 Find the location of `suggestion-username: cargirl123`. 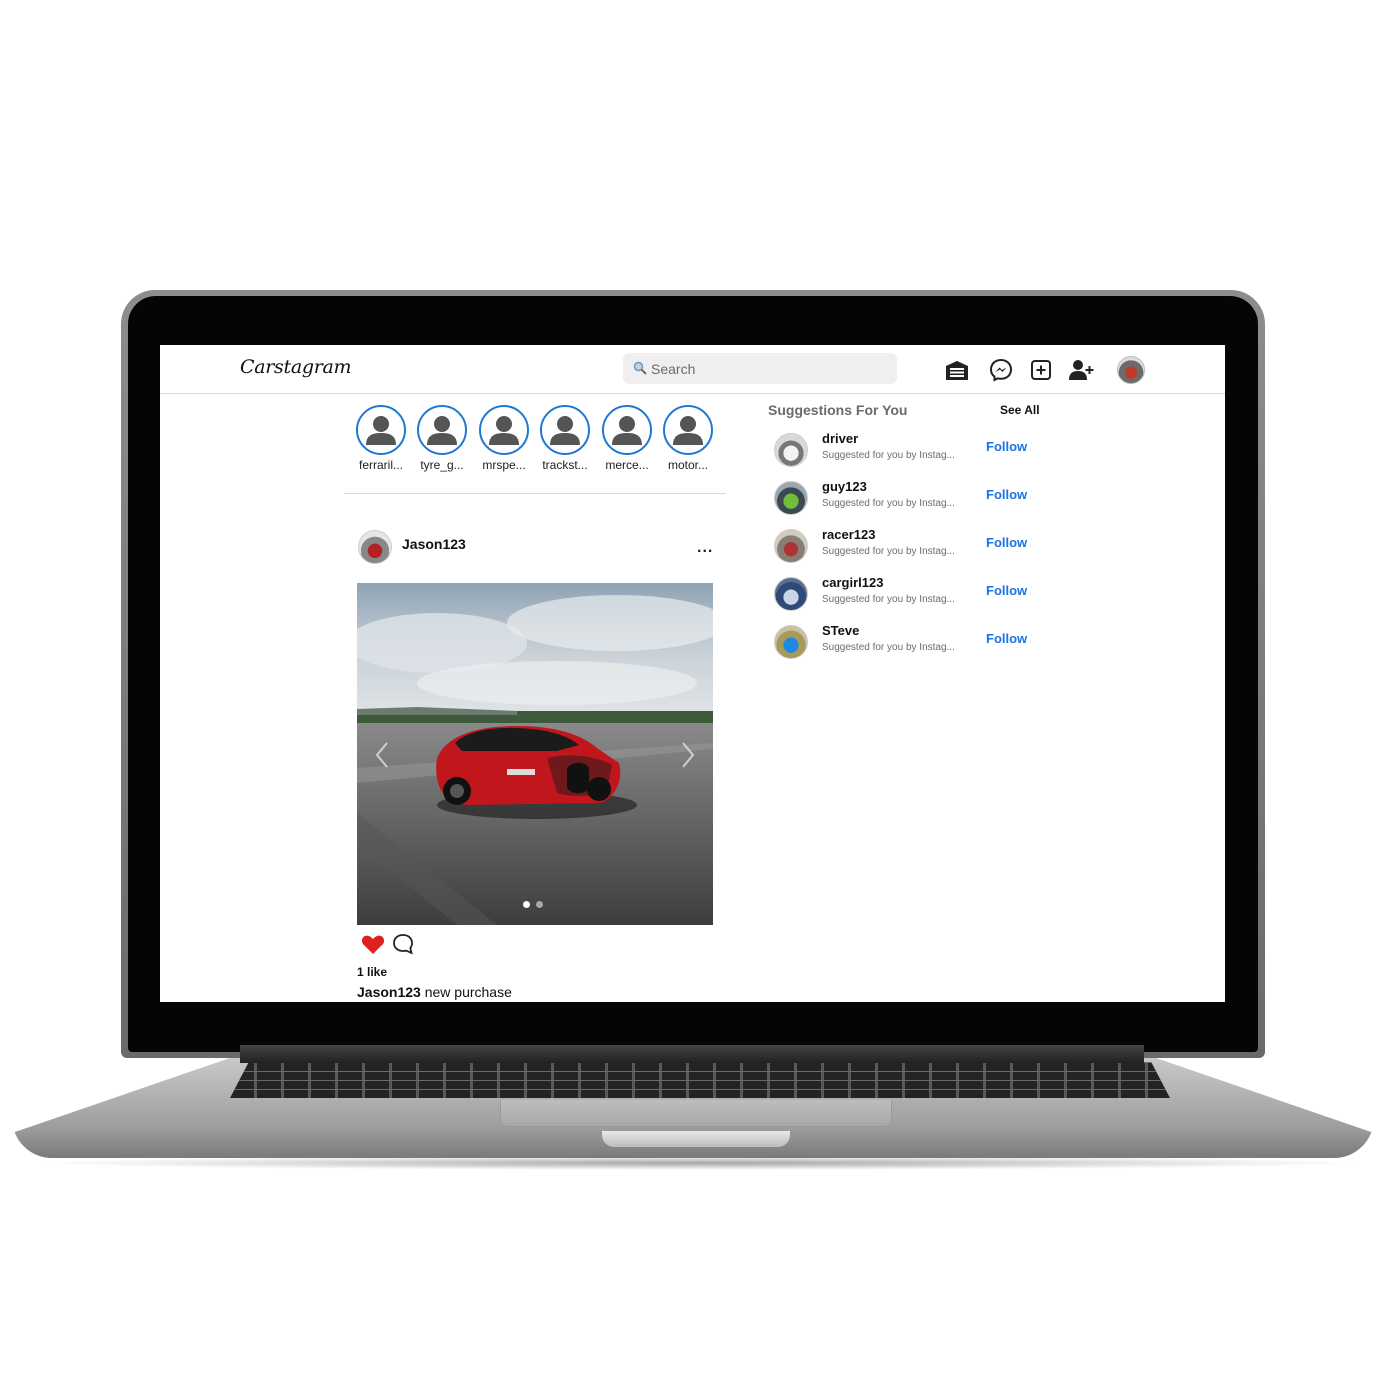

suggestion-username: cargirl123 is located at coordinates (852, 582).